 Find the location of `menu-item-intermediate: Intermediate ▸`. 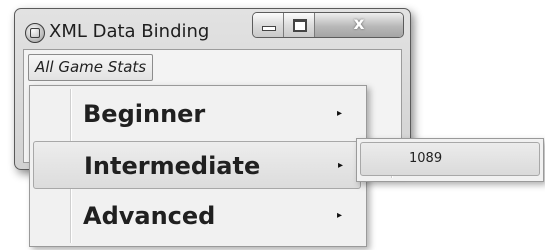

menu-item-intermediate: Intermediate ▸ is located at coordinates (197, 165).